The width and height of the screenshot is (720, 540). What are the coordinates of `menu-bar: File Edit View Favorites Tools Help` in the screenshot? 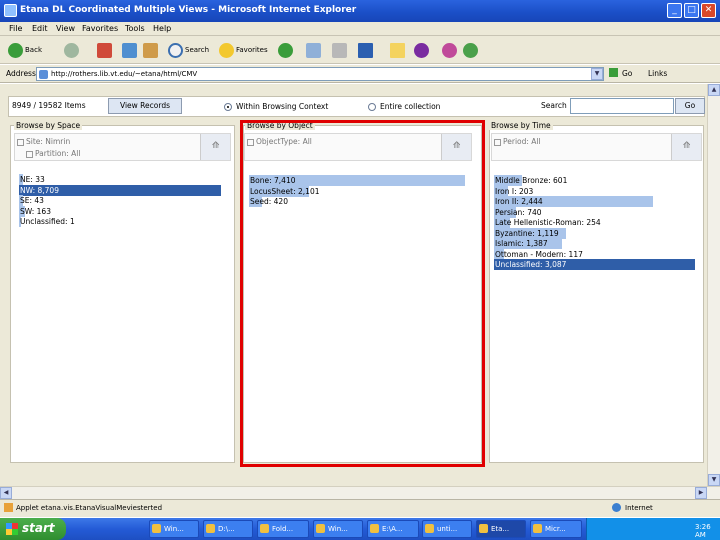 It's located at (360, 29).